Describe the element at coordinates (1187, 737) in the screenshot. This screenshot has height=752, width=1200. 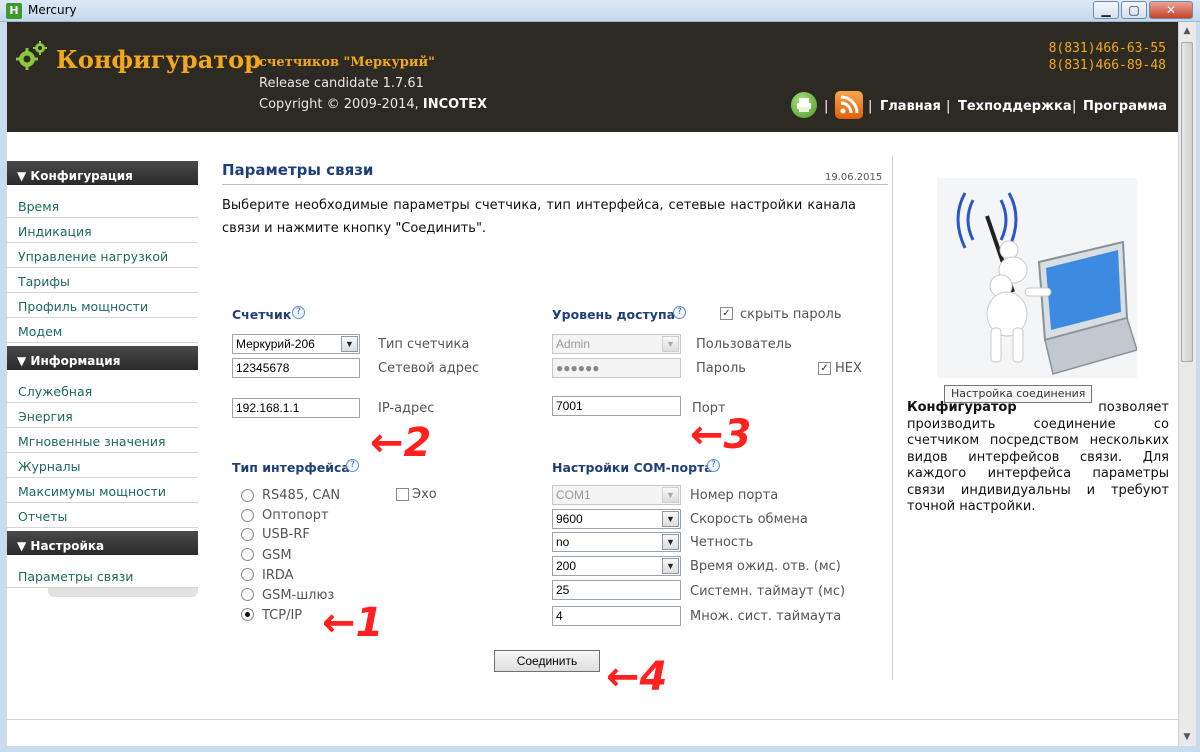
I see `scroll-down-icon: ▼` at that location.